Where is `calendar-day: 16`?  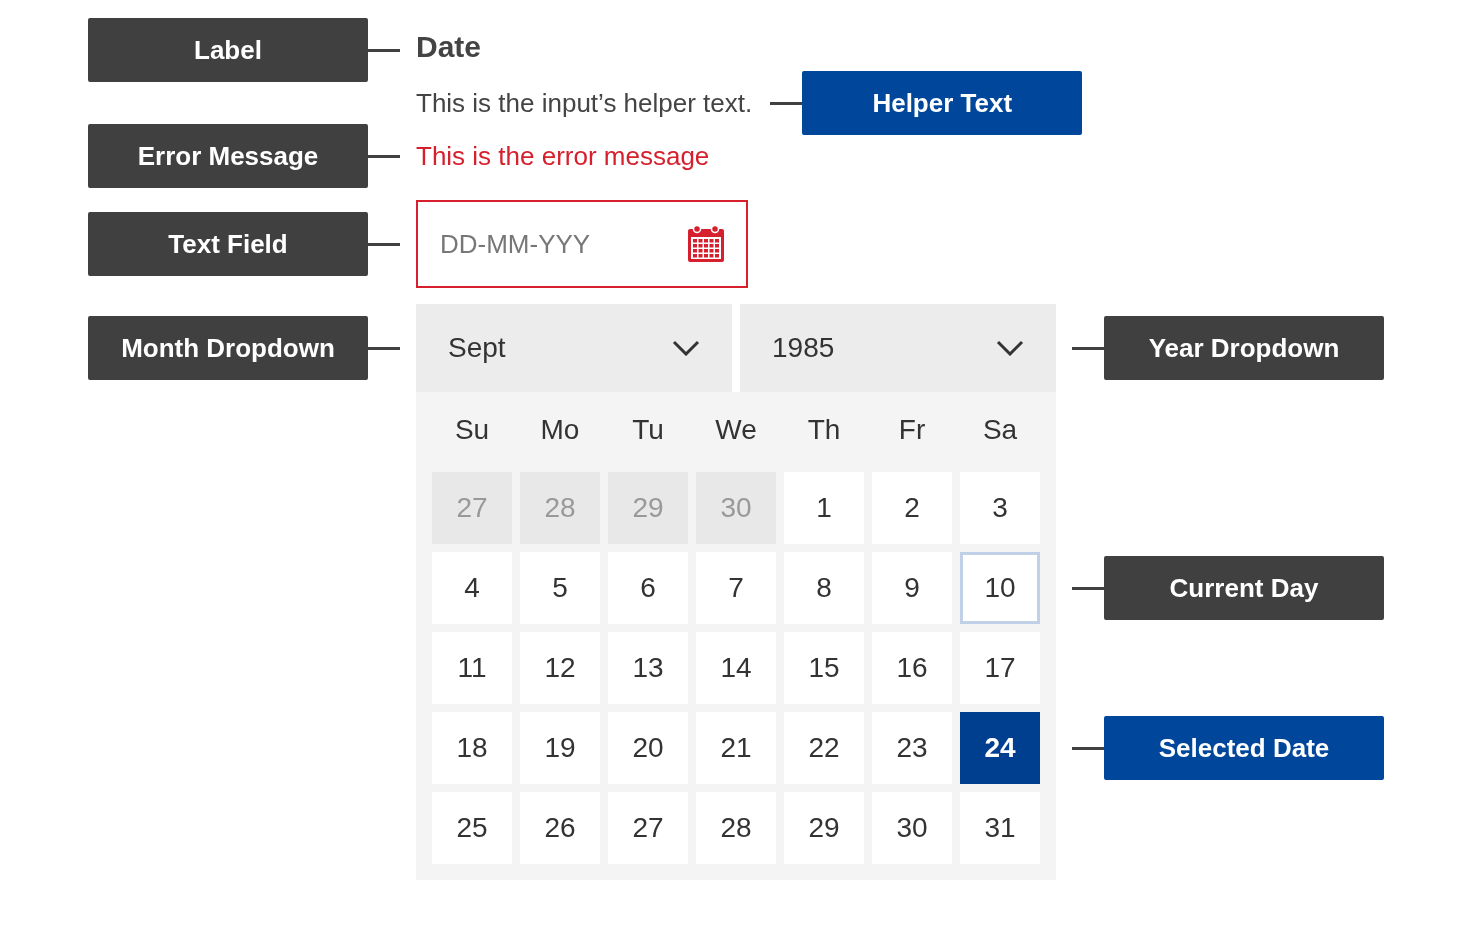
calendar-day: 16 is located at coordinates (912, 668).